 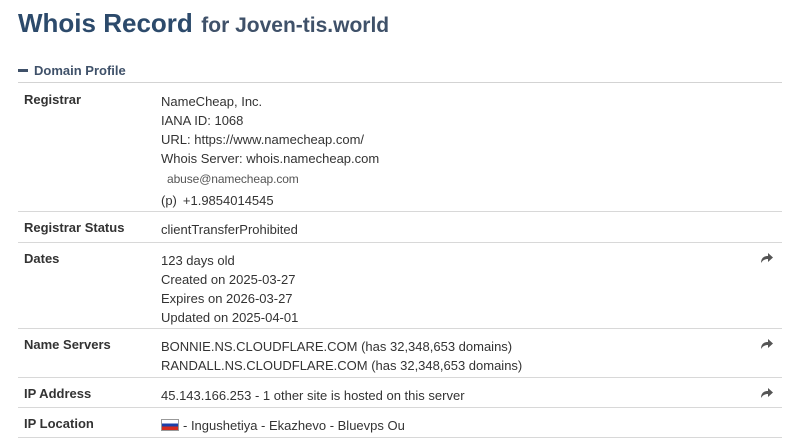 What do you see at coordinates (228, 279) in the screenshot?
I see `created-date: Created on 2025-03-27` at bounding box center [228, 279].